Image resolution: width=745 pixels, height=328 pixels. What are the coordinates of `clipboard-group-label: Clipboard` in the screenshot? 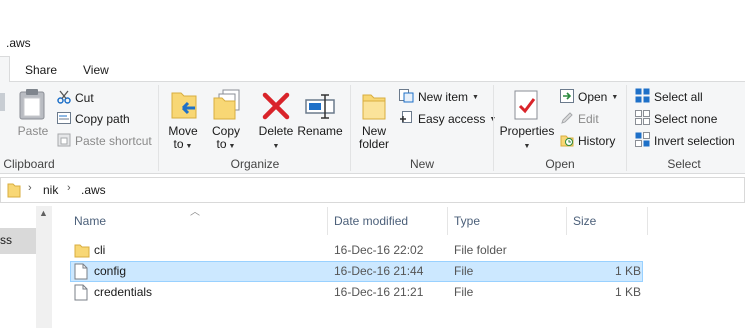 It's located at (29, 164).